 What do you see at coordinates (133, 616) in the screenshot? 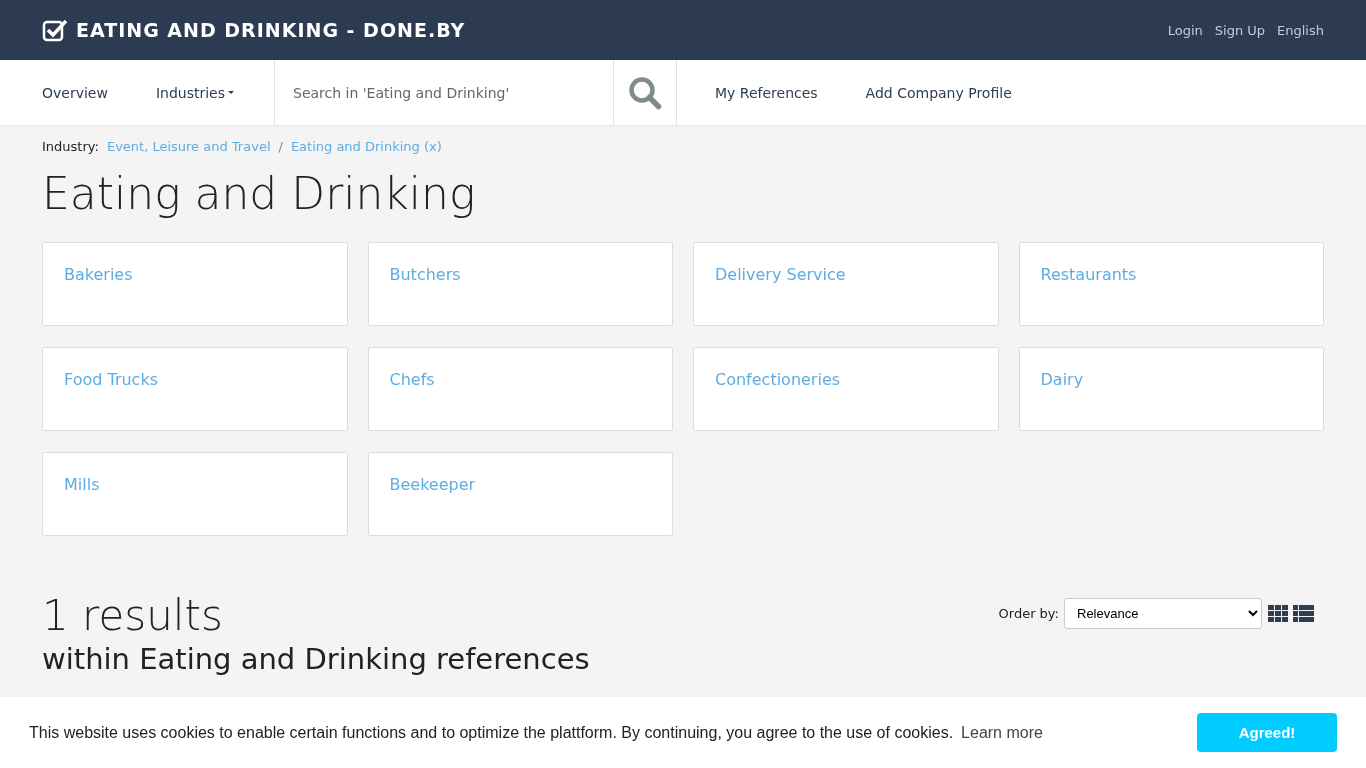
I see `results-count: 1 results` at bounding box center [133, 616].